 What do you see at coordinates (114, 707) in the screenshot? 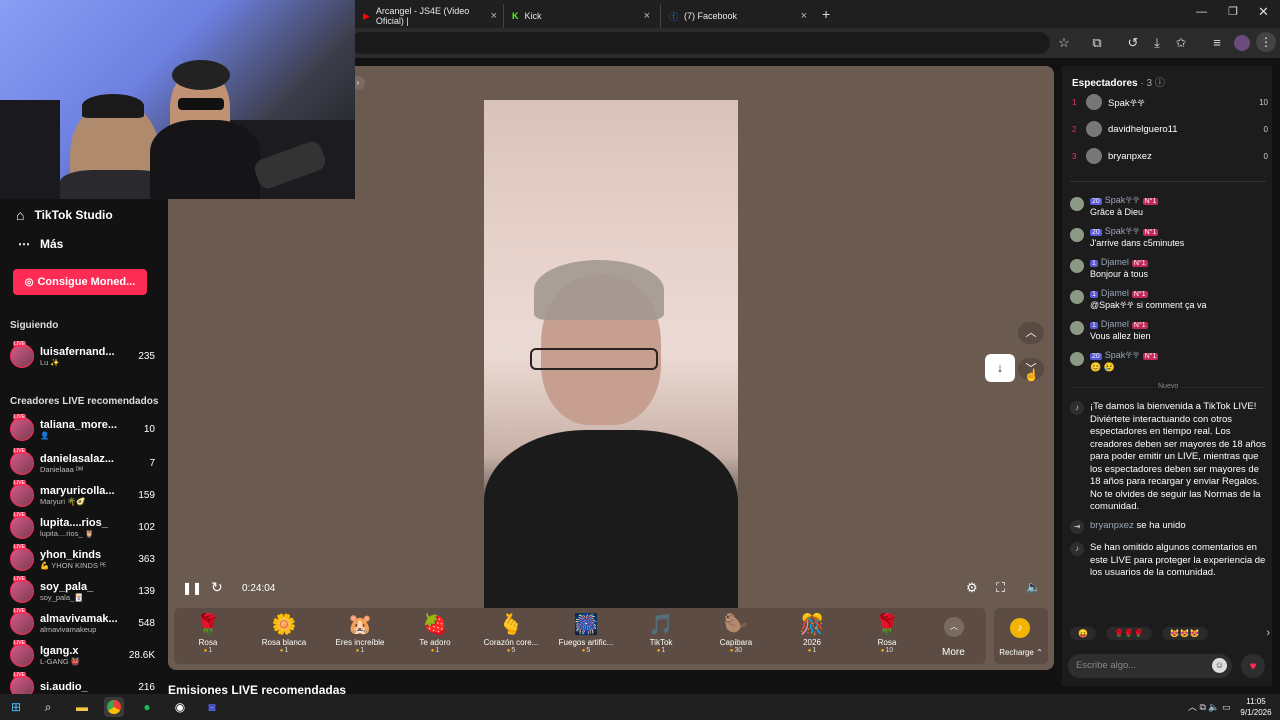
I see `chrome-icon` at bounding box center [114, 707].